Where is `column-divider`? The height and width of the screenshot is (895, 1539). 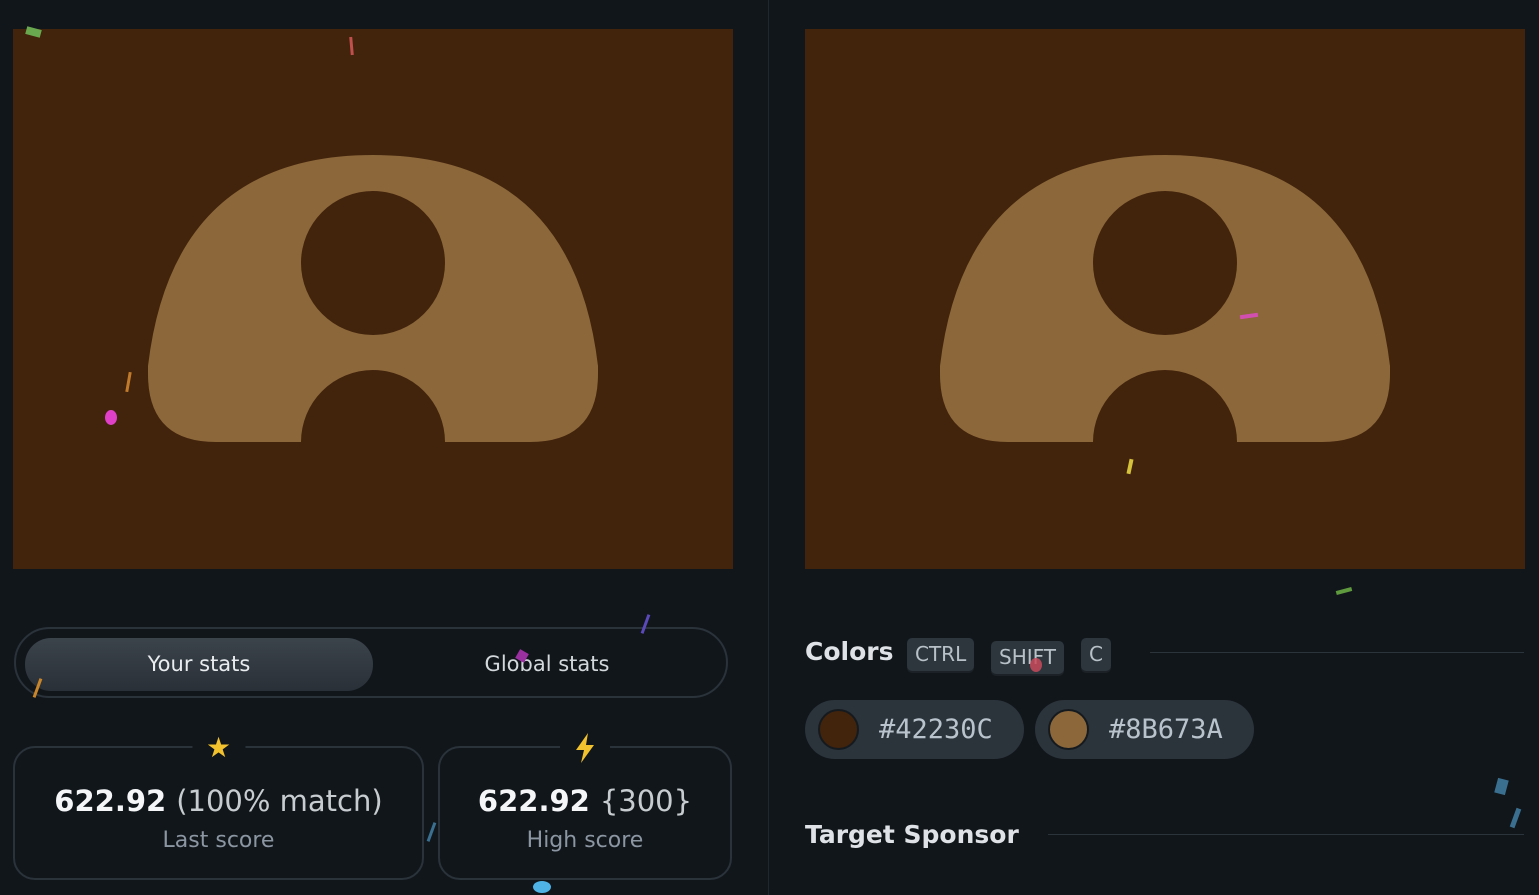 column-divider is located at coordinates (768, 447).